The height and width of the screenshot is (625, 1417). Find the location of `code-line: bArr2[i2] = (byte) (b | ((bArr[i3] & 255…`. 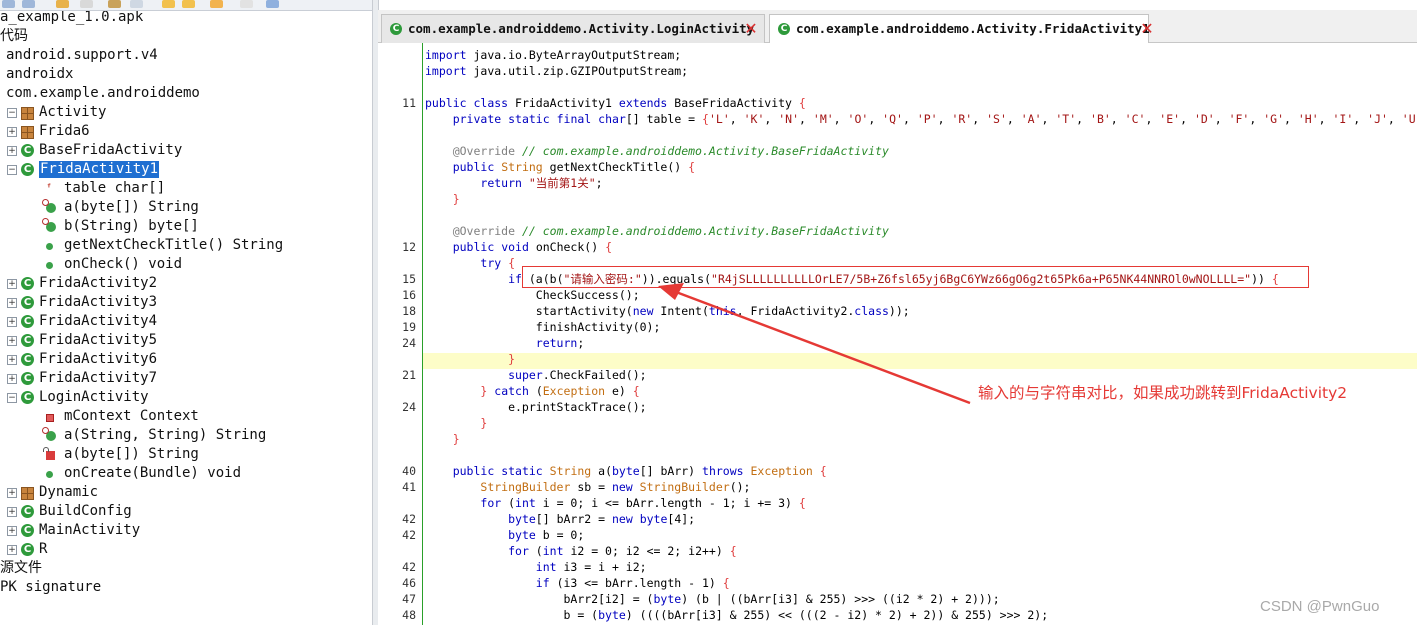

code-line: bArr2[i2] = (byte) (b | ((bArr[i3] & 255… is located at coordinates (712, 599).